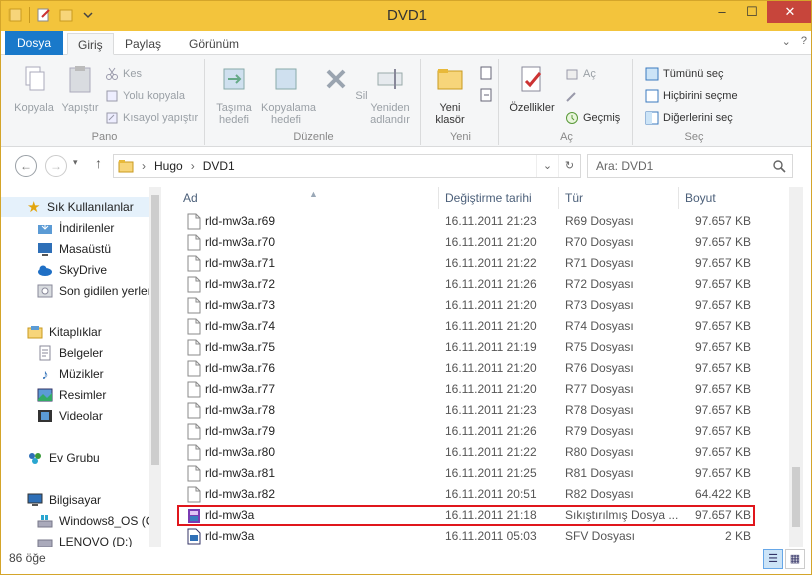 This screenshot has width=812, height=575. What do you see at coordinates (804, 41) in the screenshot?
I see `help-icon: ?` at bounding box center [804, 41].